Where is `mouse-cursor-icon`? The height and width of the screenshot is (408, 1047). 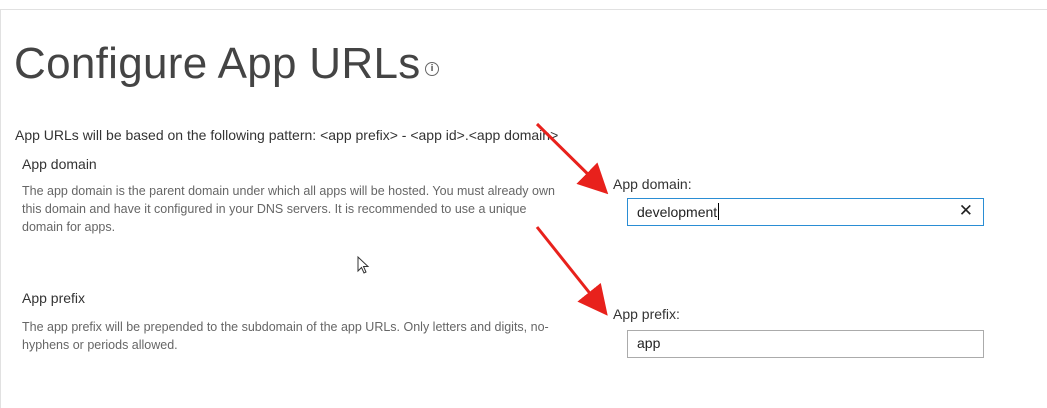 mouse-cursor-icon is located at coordinates (363, 264).